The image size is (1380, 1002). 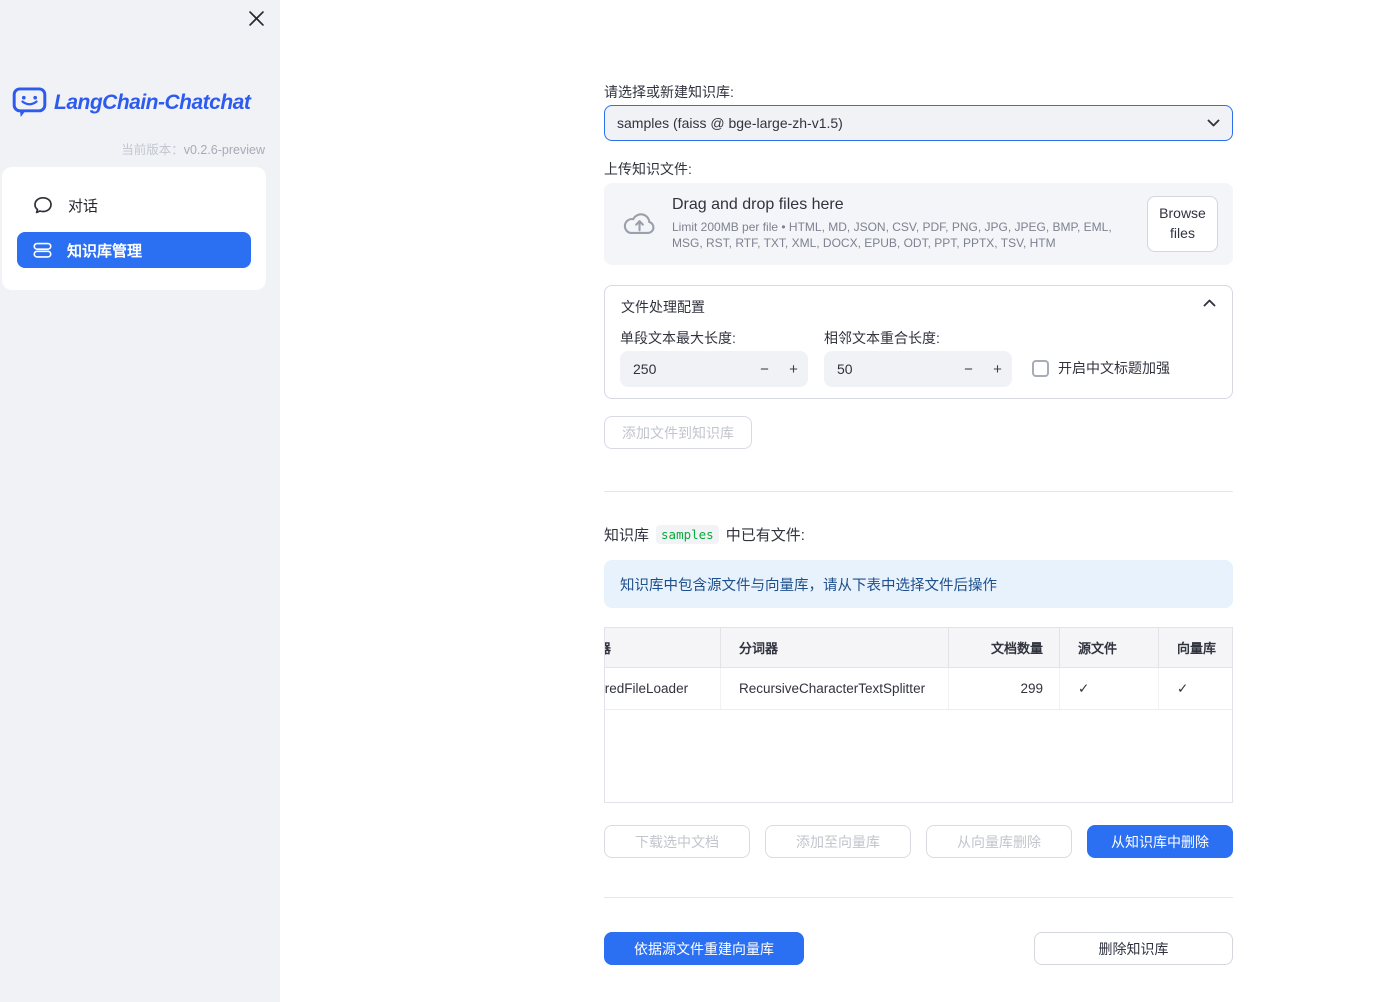 What do you see at coordinates (1108, 688) in the screenshot?
I see `cell-source-file-check: ✓` at bounding box center [1108, 688].